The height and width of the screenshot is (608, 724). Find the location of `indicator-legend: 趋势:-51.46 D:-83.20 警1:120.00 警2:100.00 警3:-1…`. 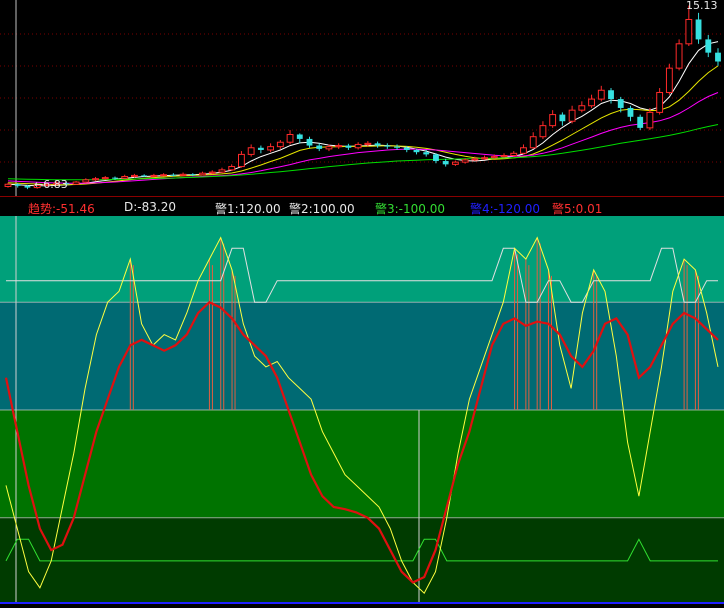

indicator-legend: 趋势:-51.46 D:-83.20 警1:120.00 警2:100.00 警3:-1… is located at coordinates (362, 206).